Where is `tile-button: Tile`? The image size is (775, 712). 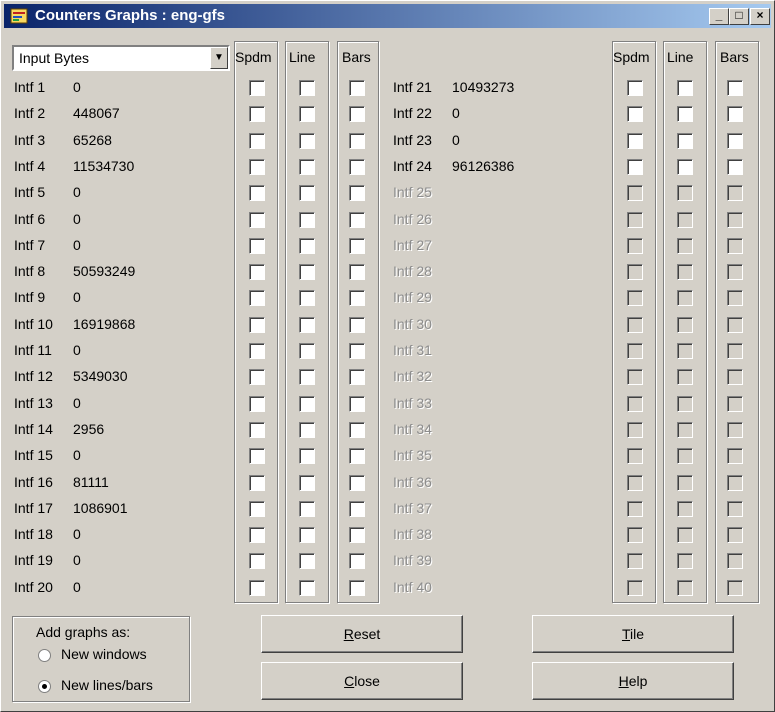 tile-button: Tile is located at coordinates (633, 634).